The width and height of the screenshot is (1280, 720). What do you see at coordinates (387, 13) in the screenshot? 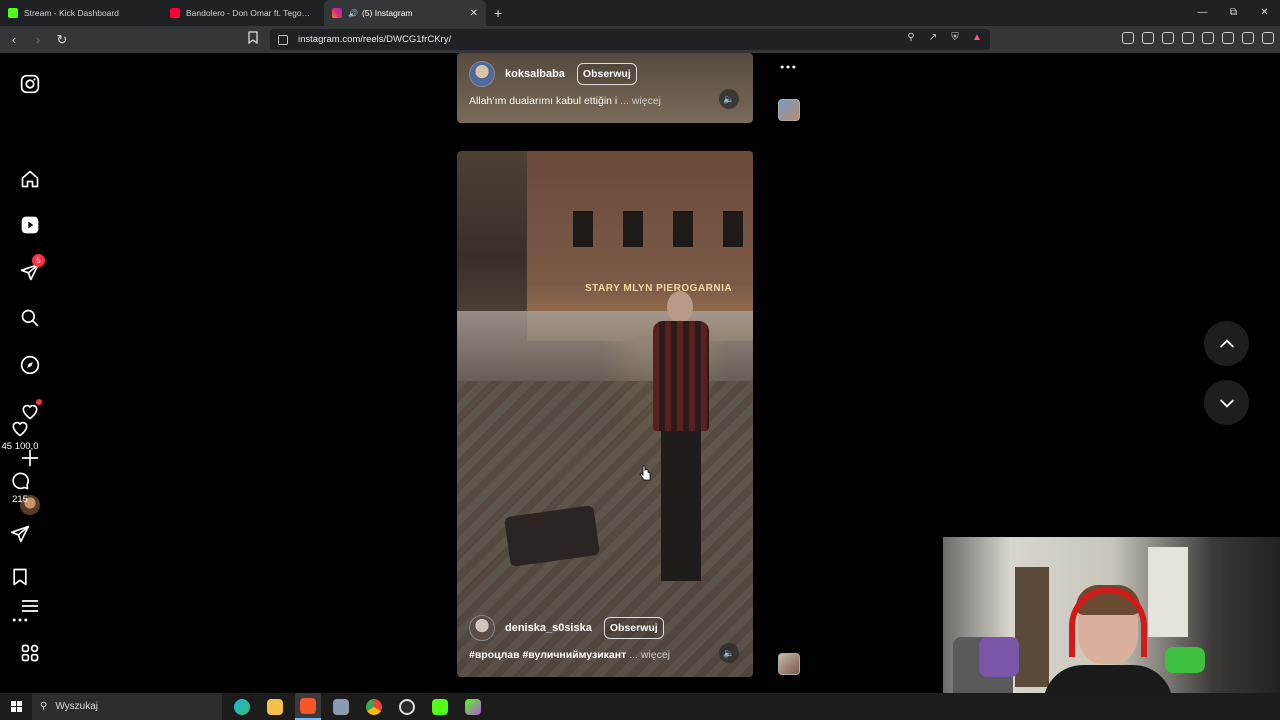
I see `tab-label: (5) Instagram` at bounding box center [387, 13].